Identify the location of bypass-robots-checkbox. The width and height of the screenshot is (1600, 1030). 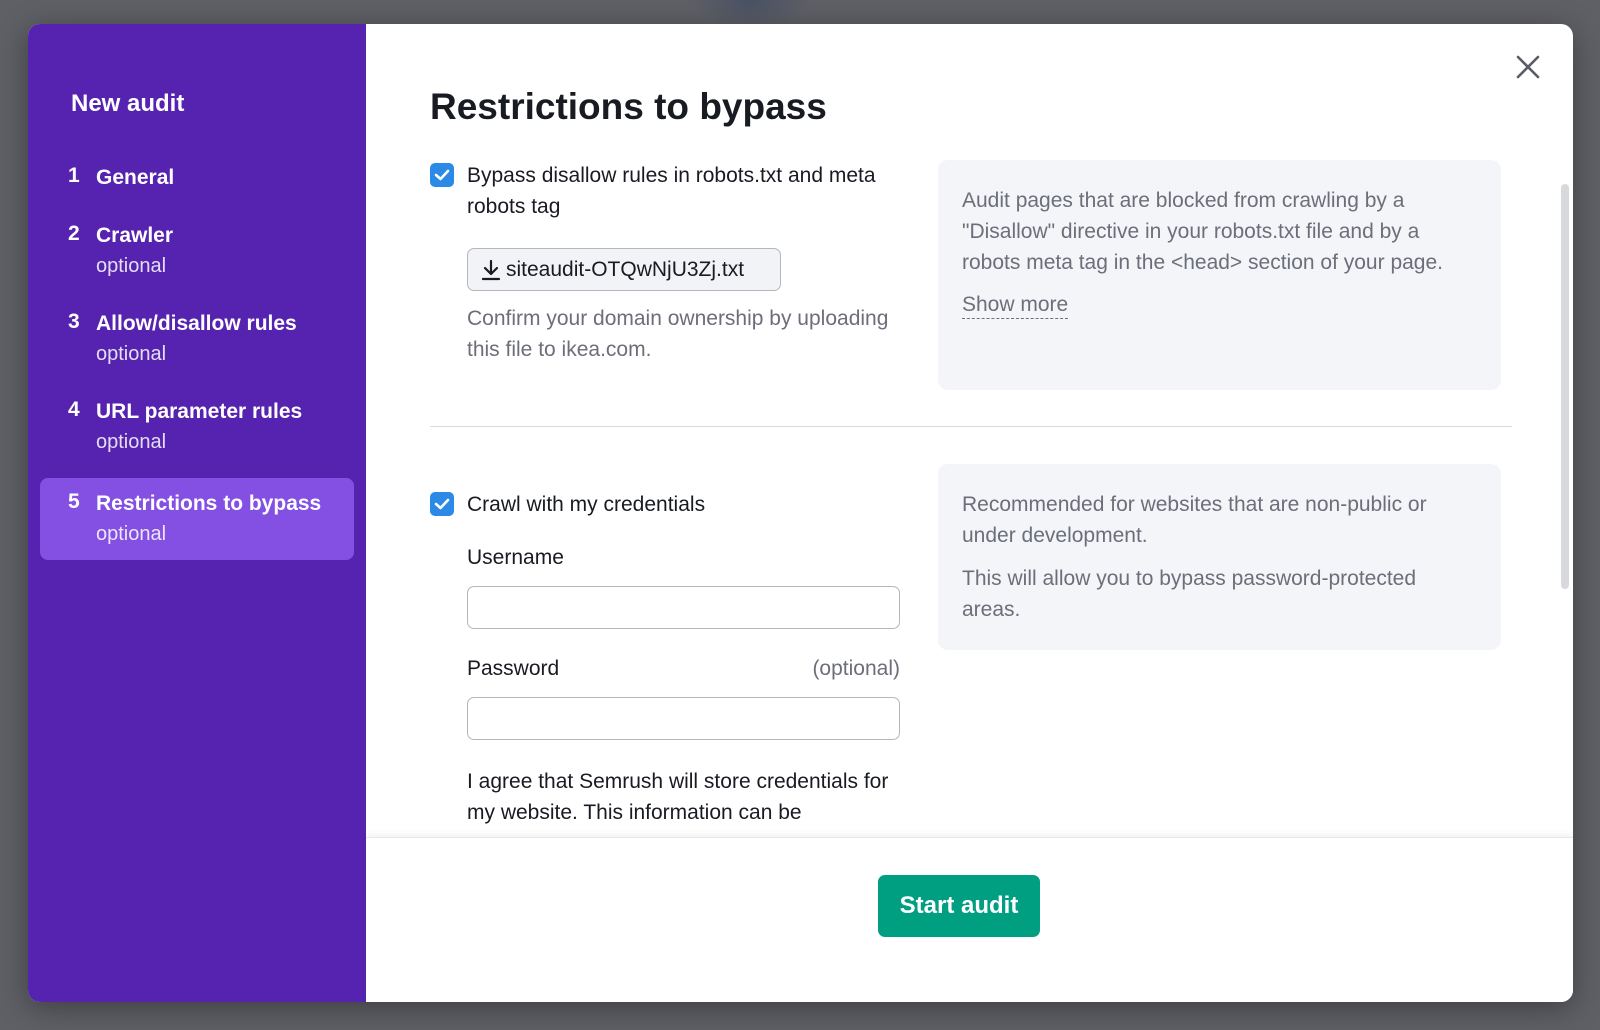
(442, 175).